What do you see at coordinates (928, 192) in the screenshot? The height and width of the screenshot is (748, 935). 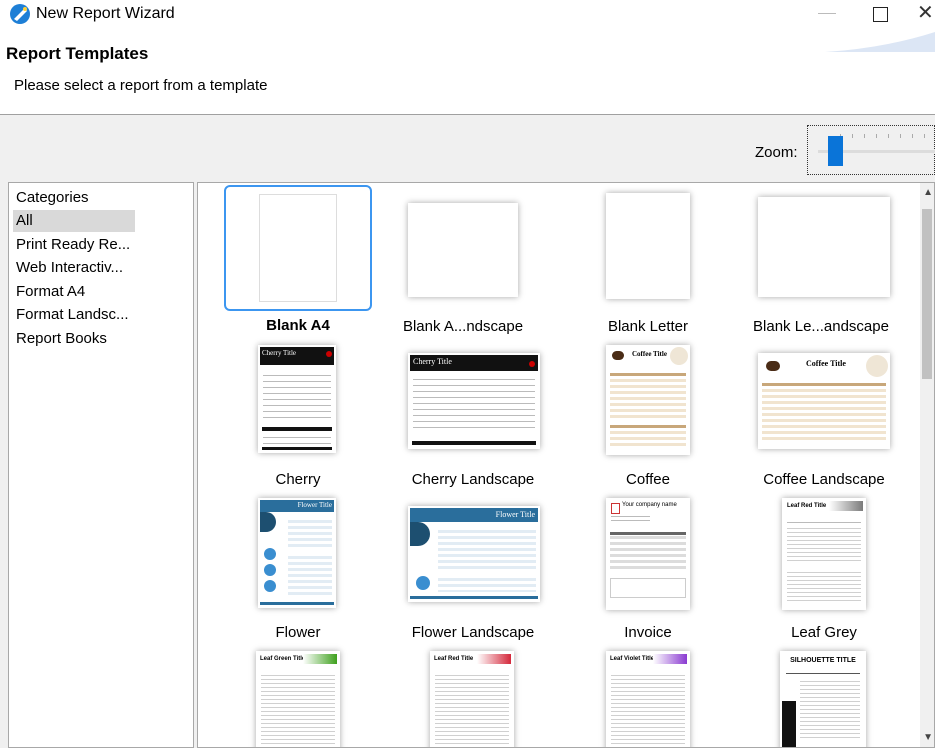 I see `scroll-up-icon: ▲` at bounding box center [928, 192].